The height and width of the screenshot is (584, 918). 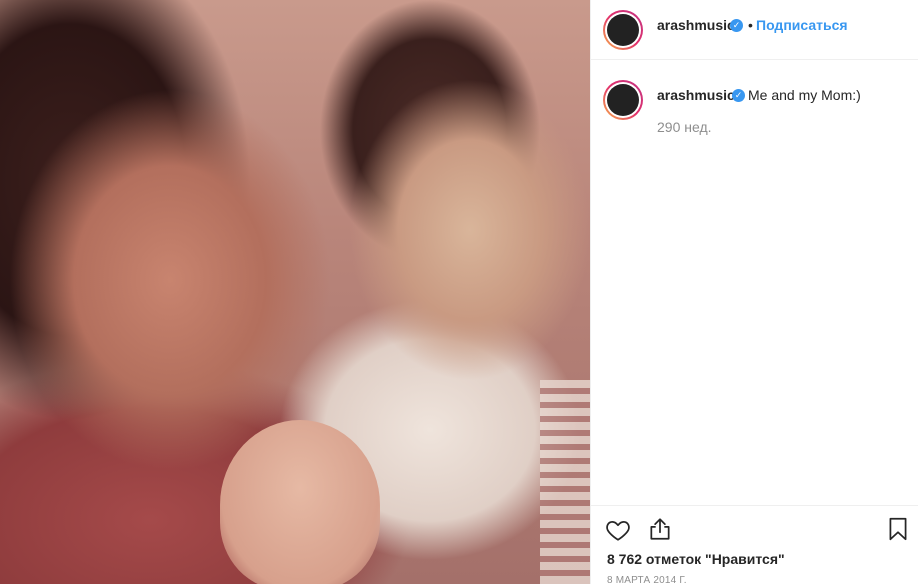 I want to click on caption-text: Me and my Mom:), so click(x=804, y=95).